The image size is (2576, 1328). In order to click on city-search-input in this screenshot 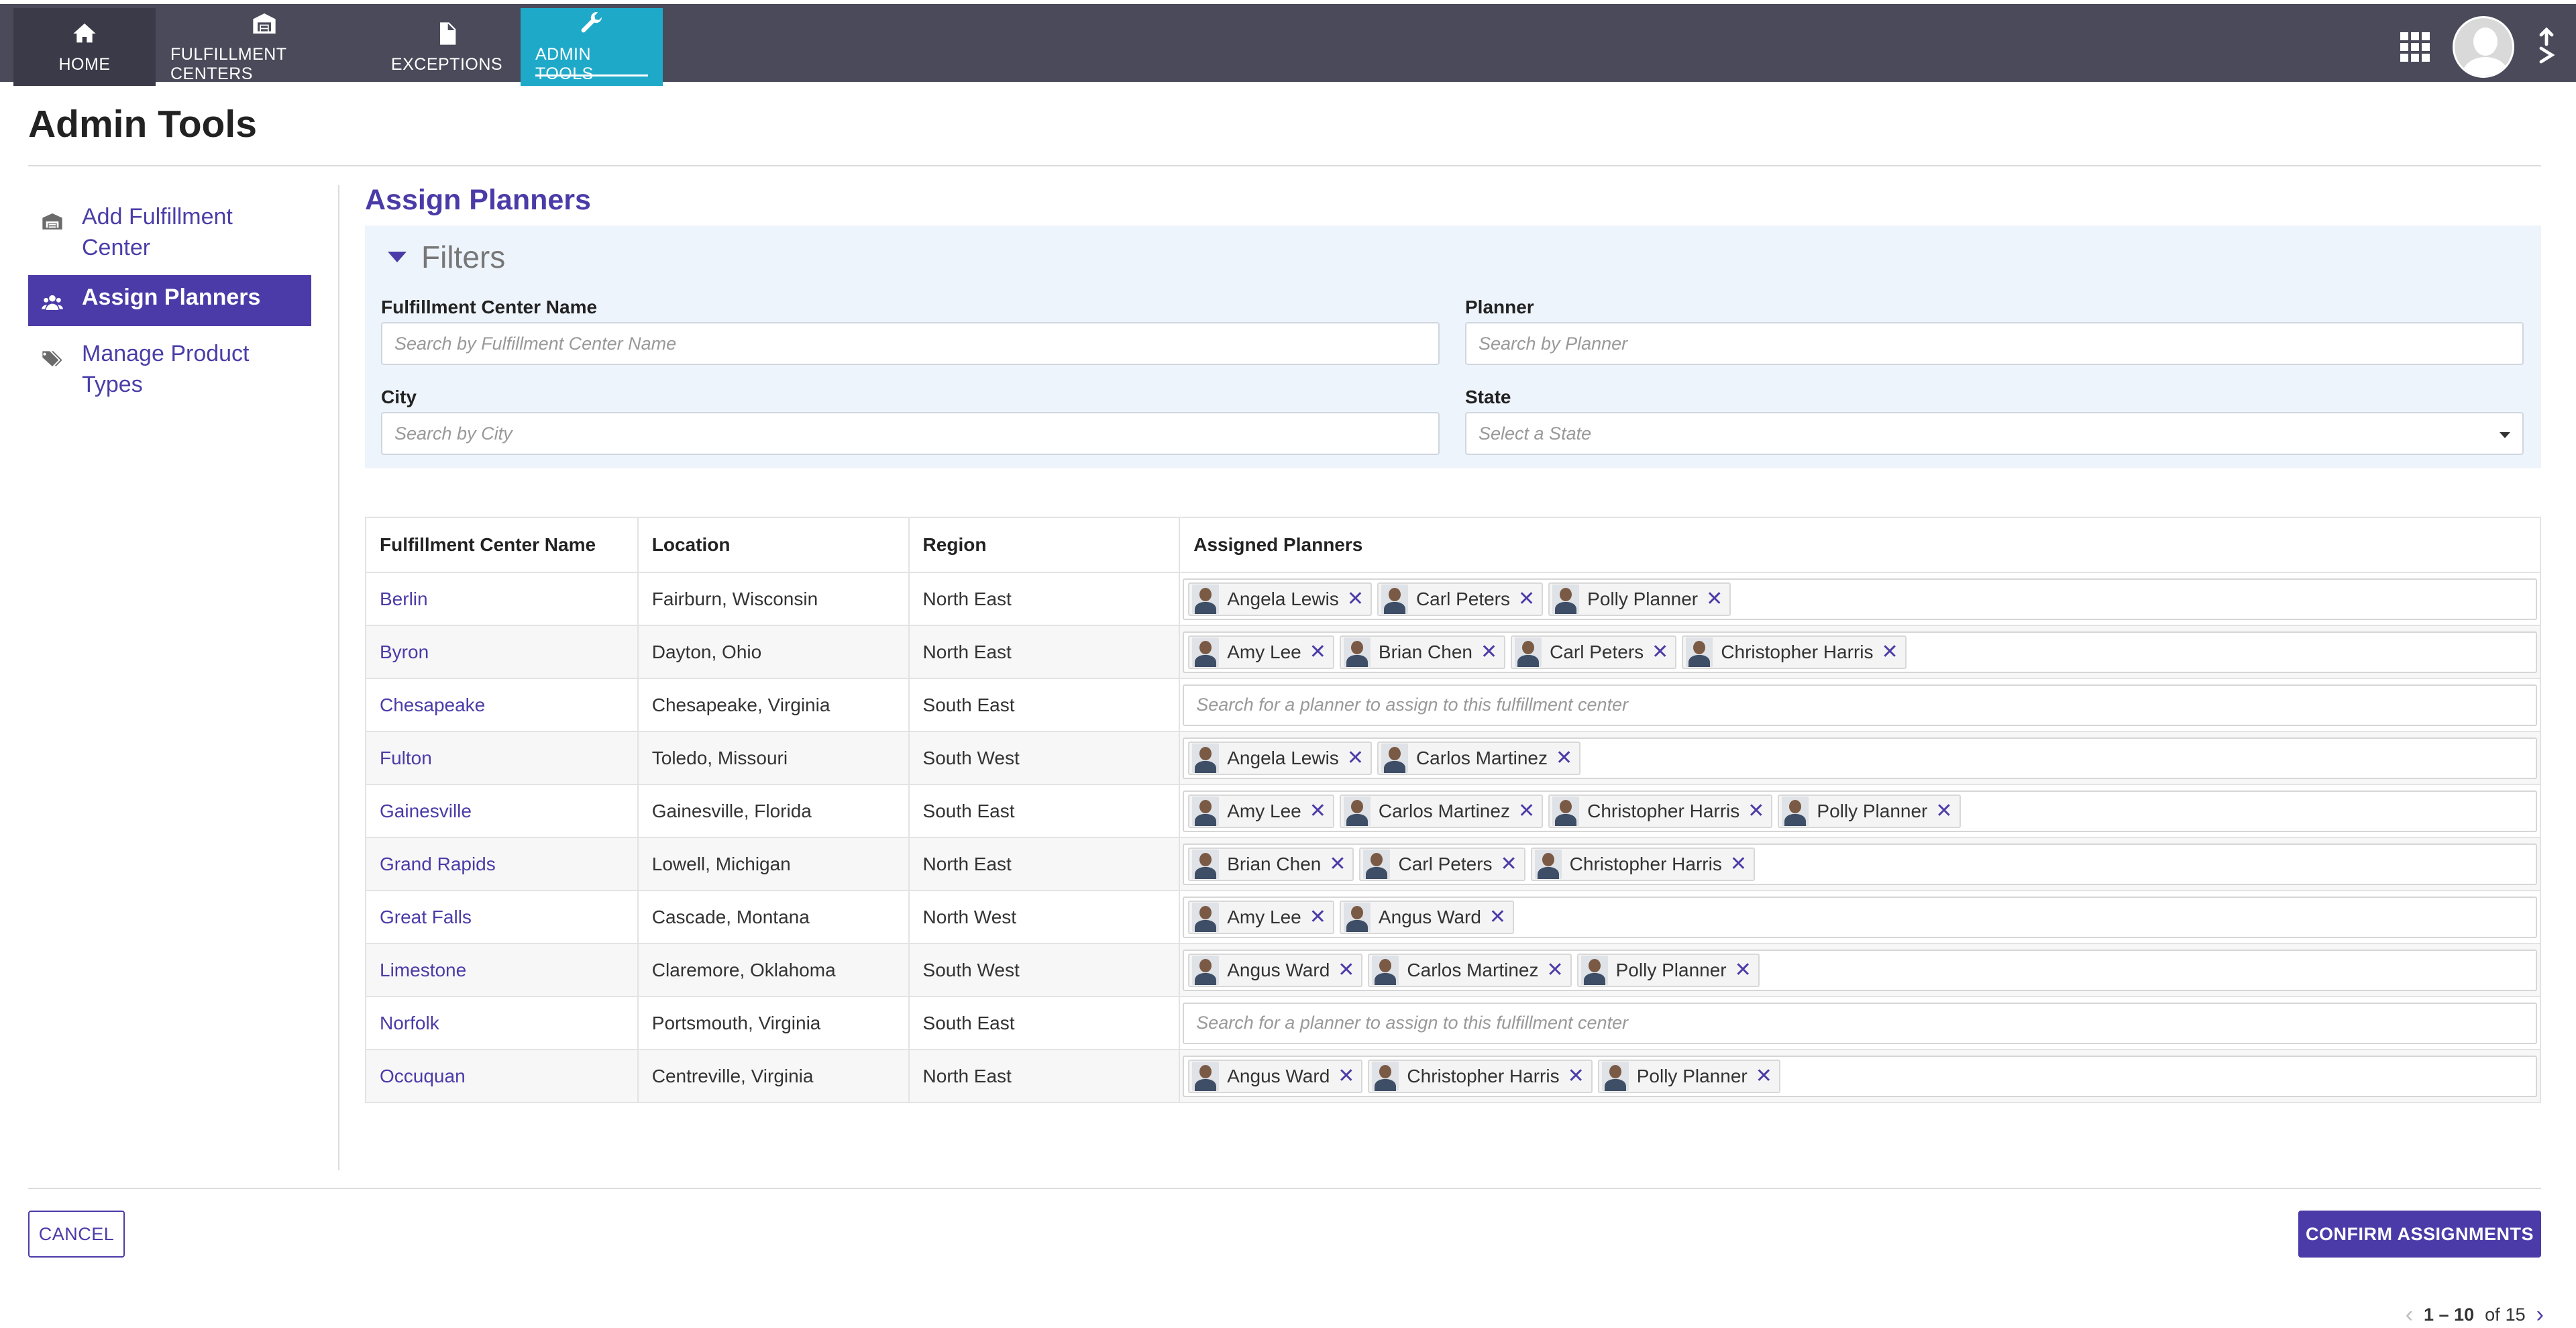, I will do `click(910, 433)`.